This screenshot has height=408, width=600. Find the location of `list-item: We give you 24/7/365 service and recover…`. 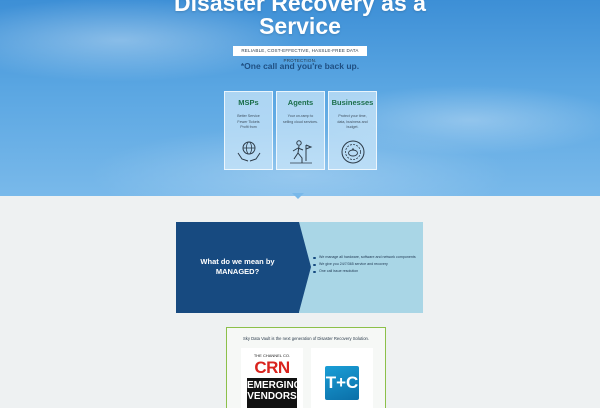

list-item: We give you 24/7/365 service and recover… is located at coordinates (365, 264).